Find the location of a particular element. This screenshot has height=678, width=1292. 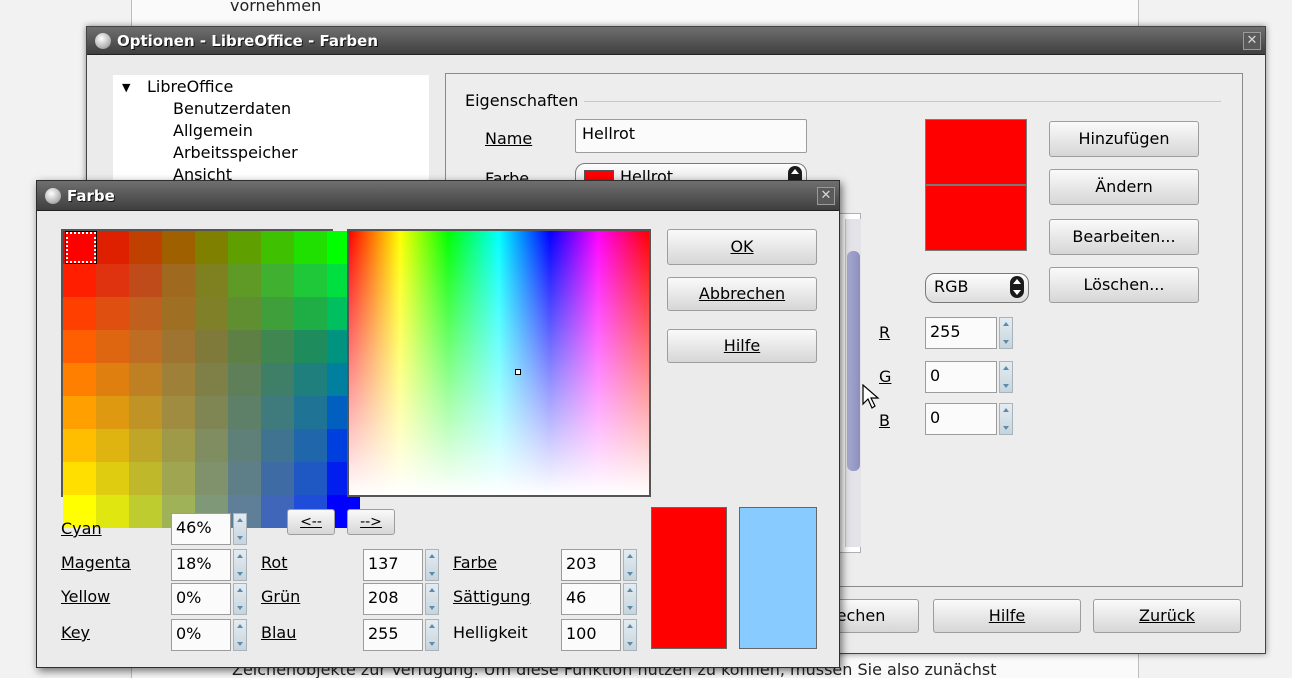

tree-item-arbeitsspeicher: Arbeitsspeicher is located at coordinates (235, 152).